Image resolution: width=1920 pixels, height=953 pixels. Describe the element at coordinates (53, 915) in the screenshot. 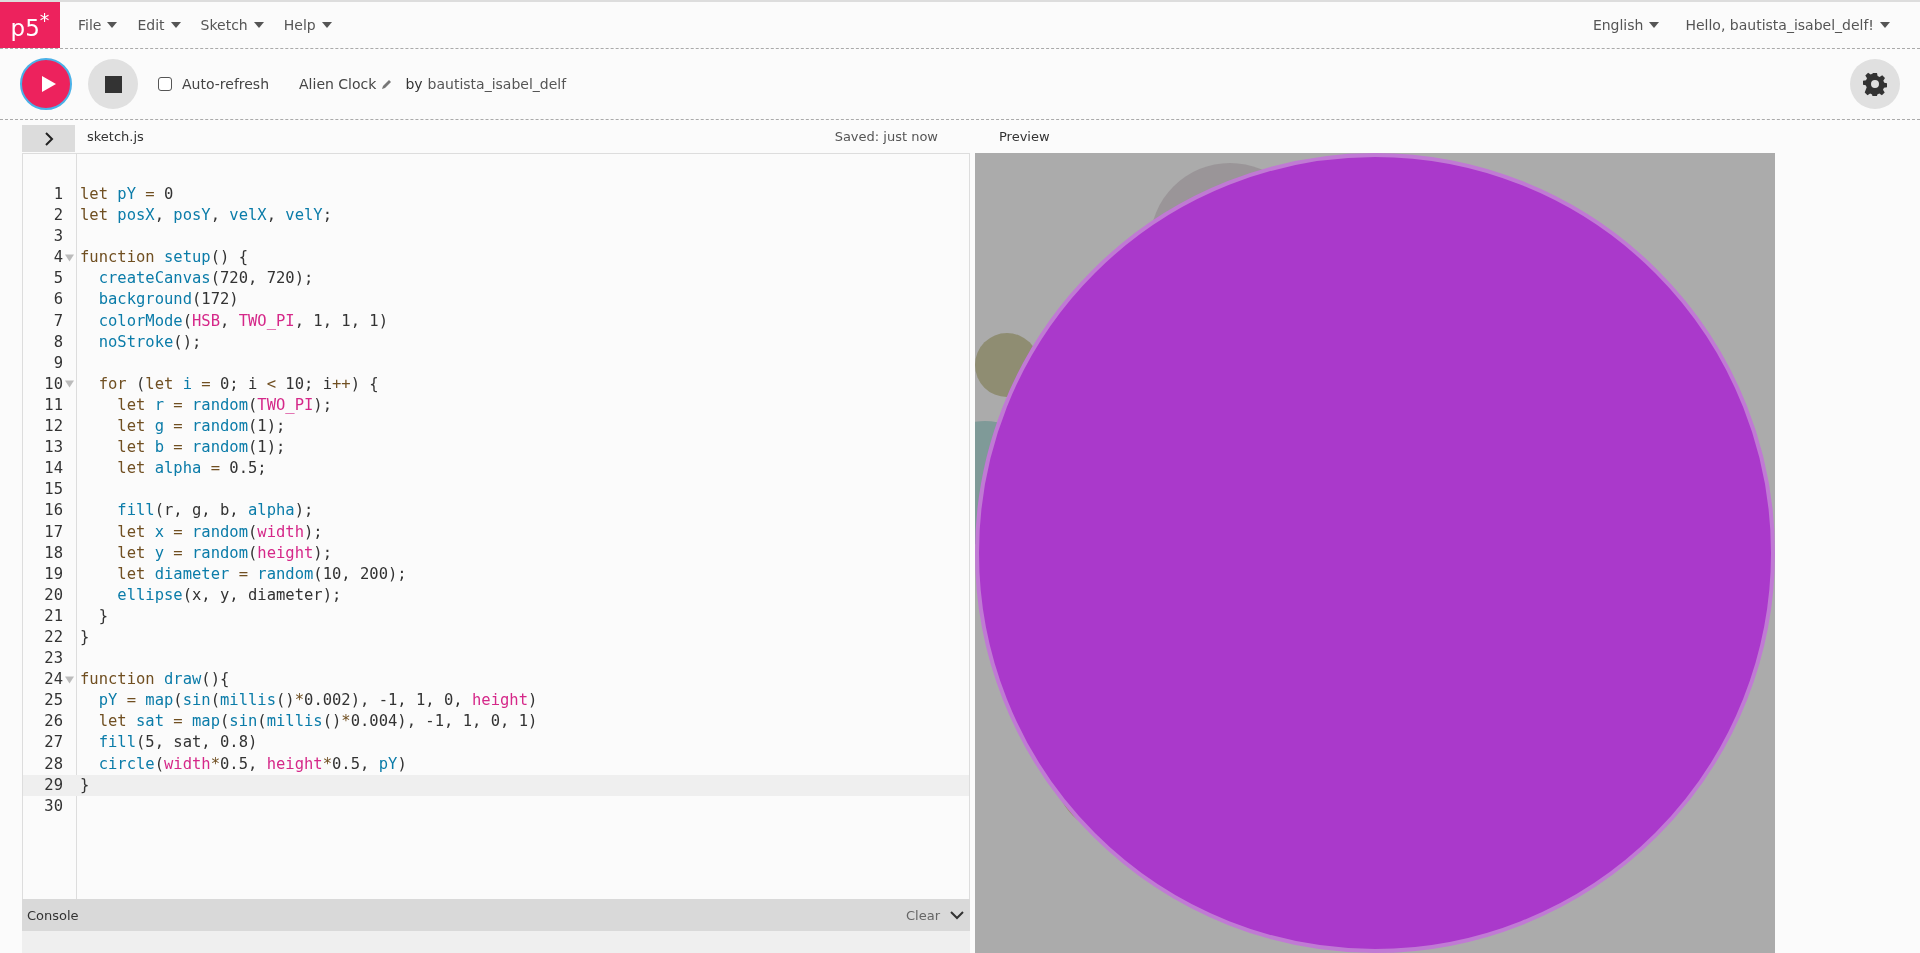

I see `console-title: Console` at that location.